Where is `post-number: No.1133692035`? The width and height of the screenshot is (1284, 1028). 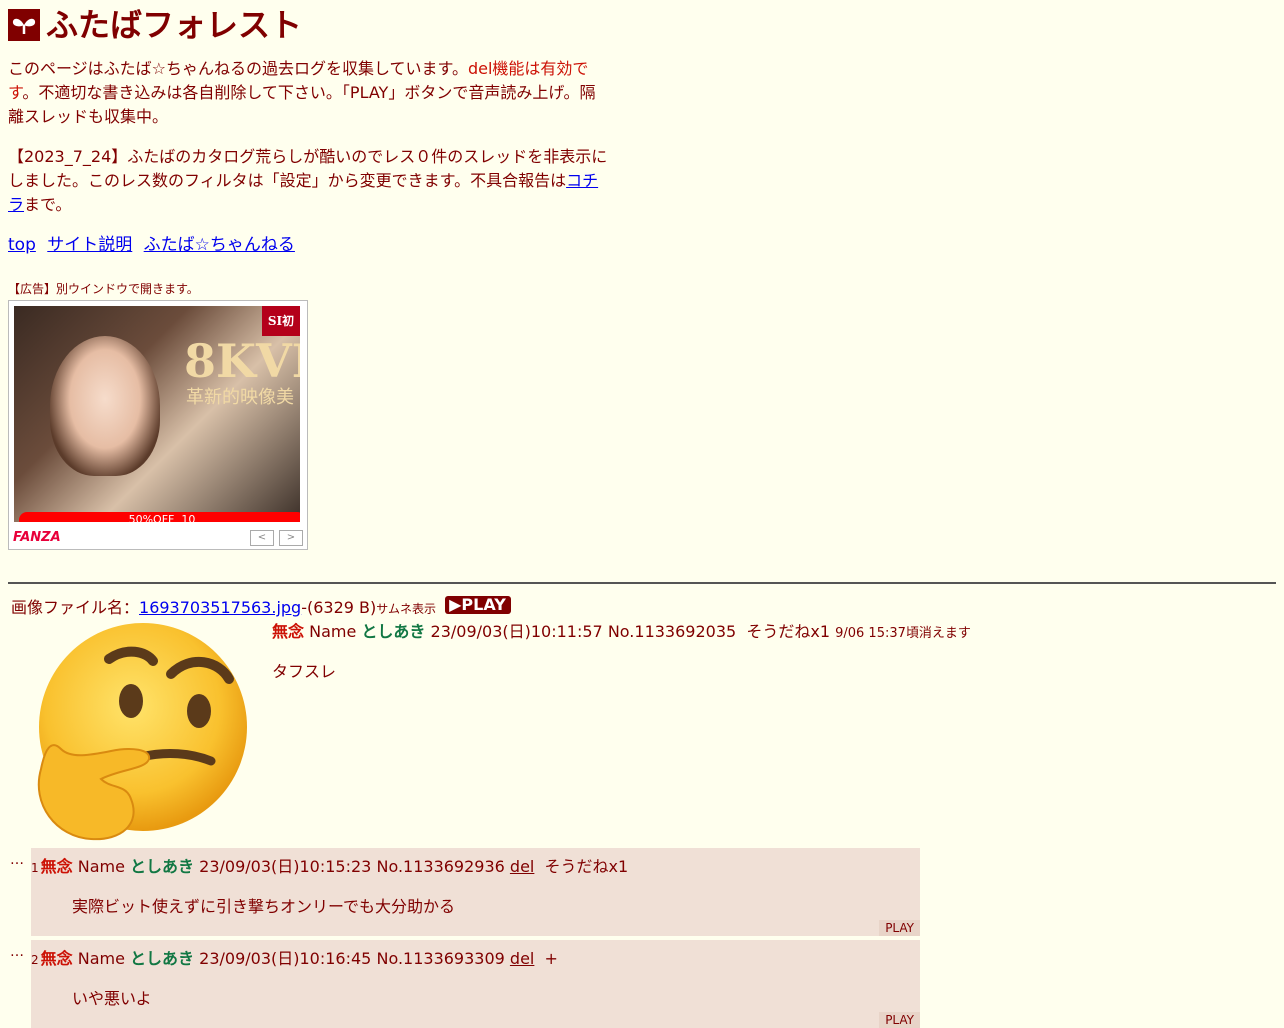 post-number: No.1133692035 is located at coordinates (672, 631).